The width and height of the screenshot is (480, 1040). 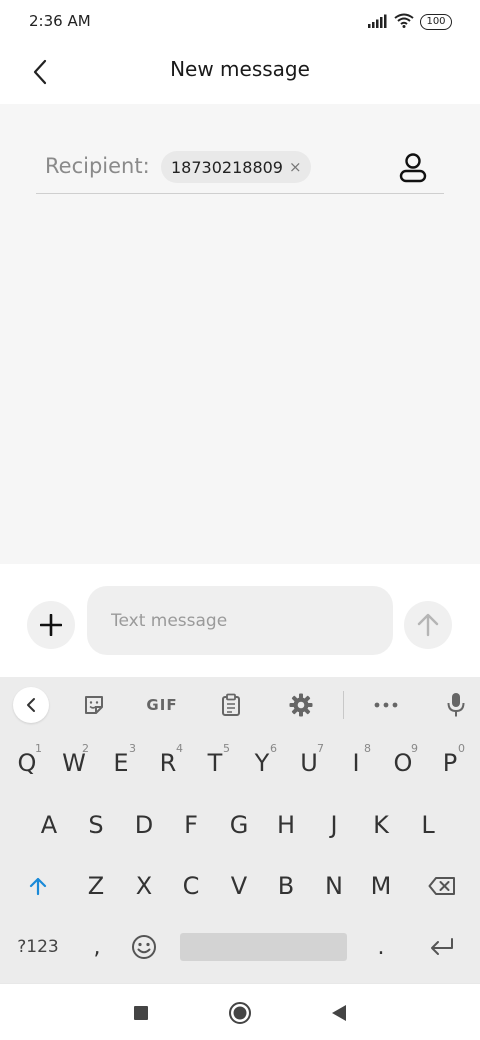 I want to click on back-nav-button, so click(x=339, y=1013).